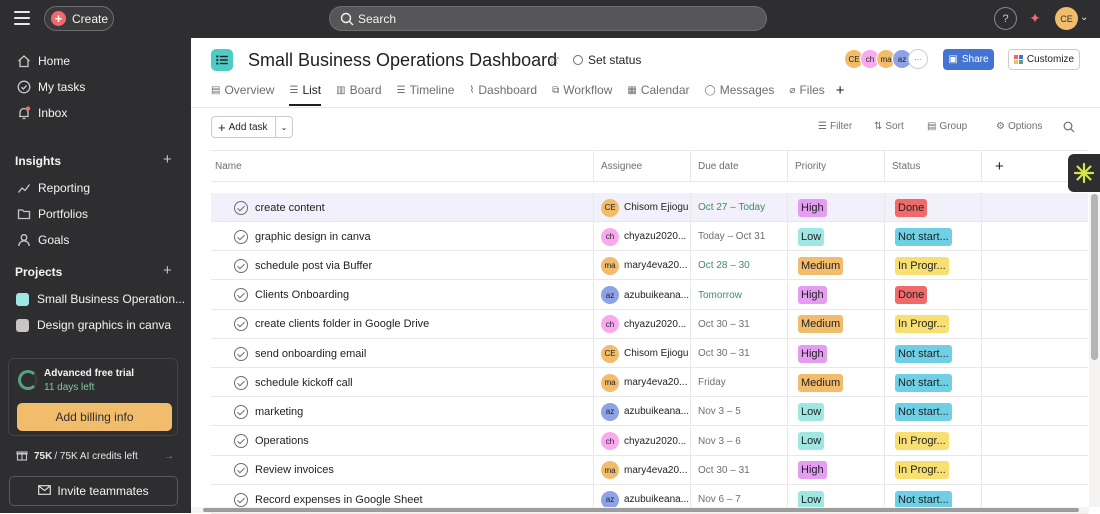 This screenshot has width=1100, height=514. Describe the element at coordinates (282, 441) in the screenshot. I see `task-name: Operations` at that location.